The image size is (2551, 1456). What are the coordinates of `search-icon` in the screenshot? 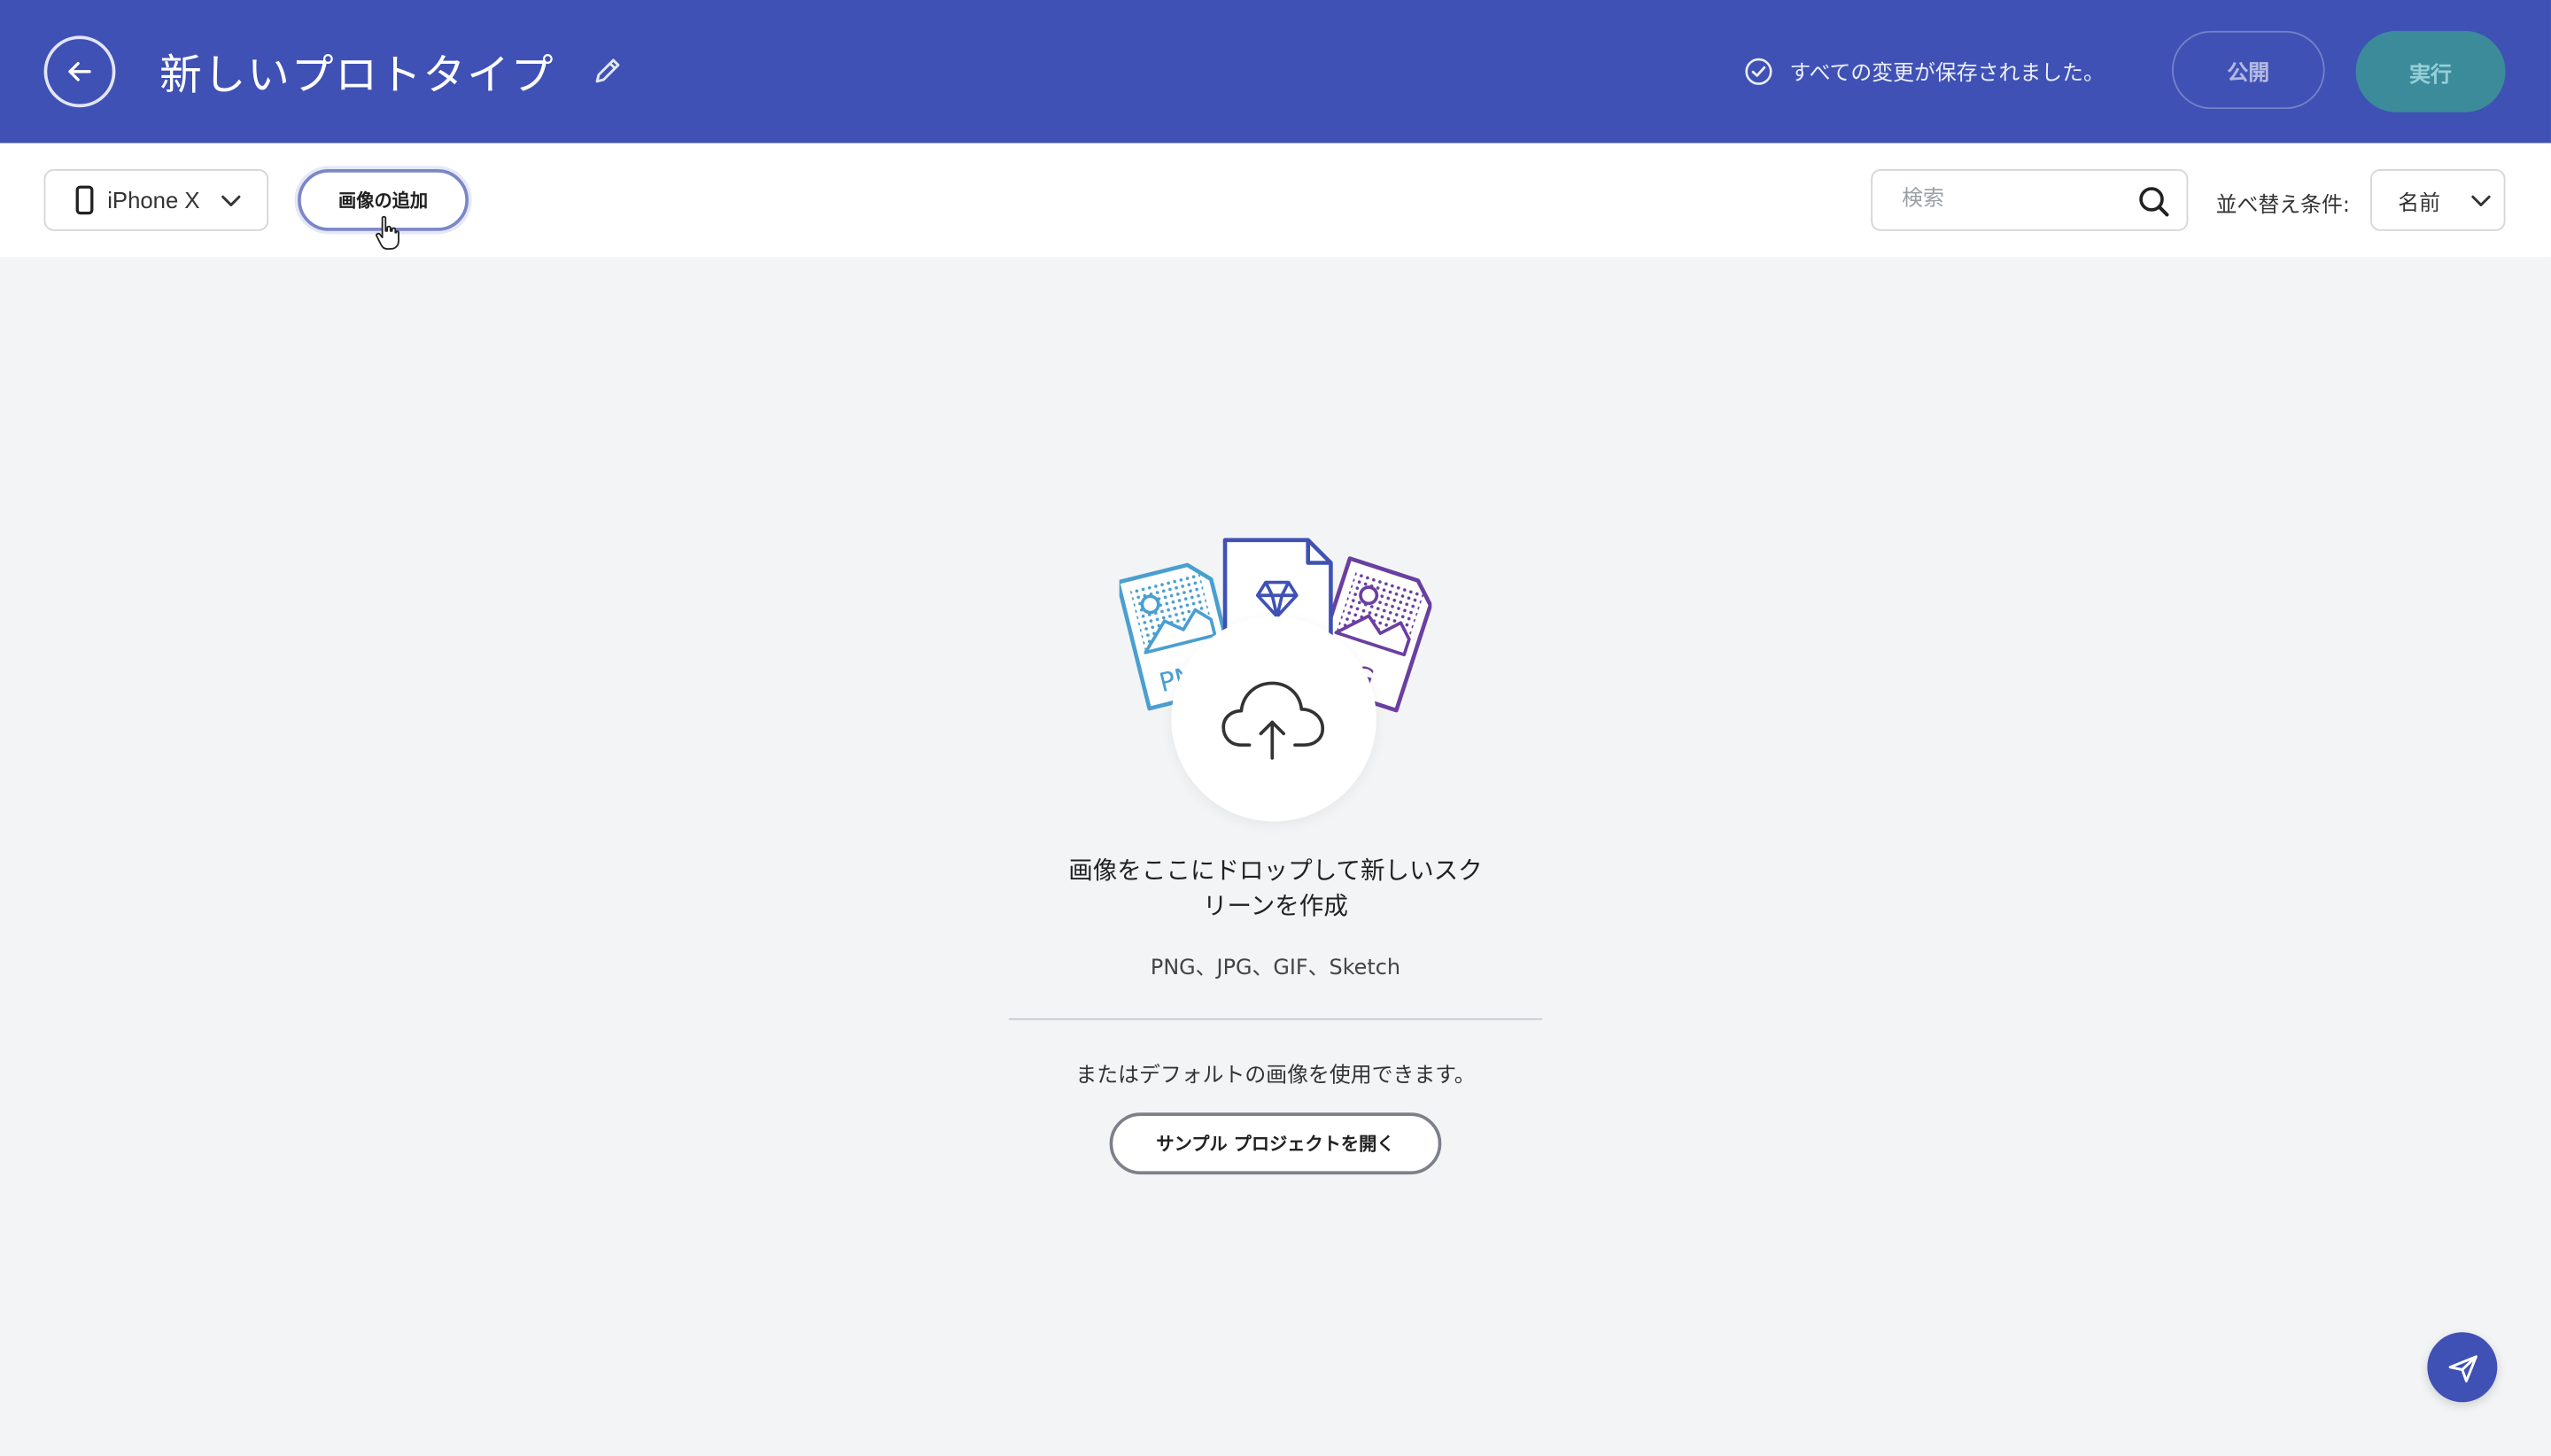 It's located at (2153, 201).